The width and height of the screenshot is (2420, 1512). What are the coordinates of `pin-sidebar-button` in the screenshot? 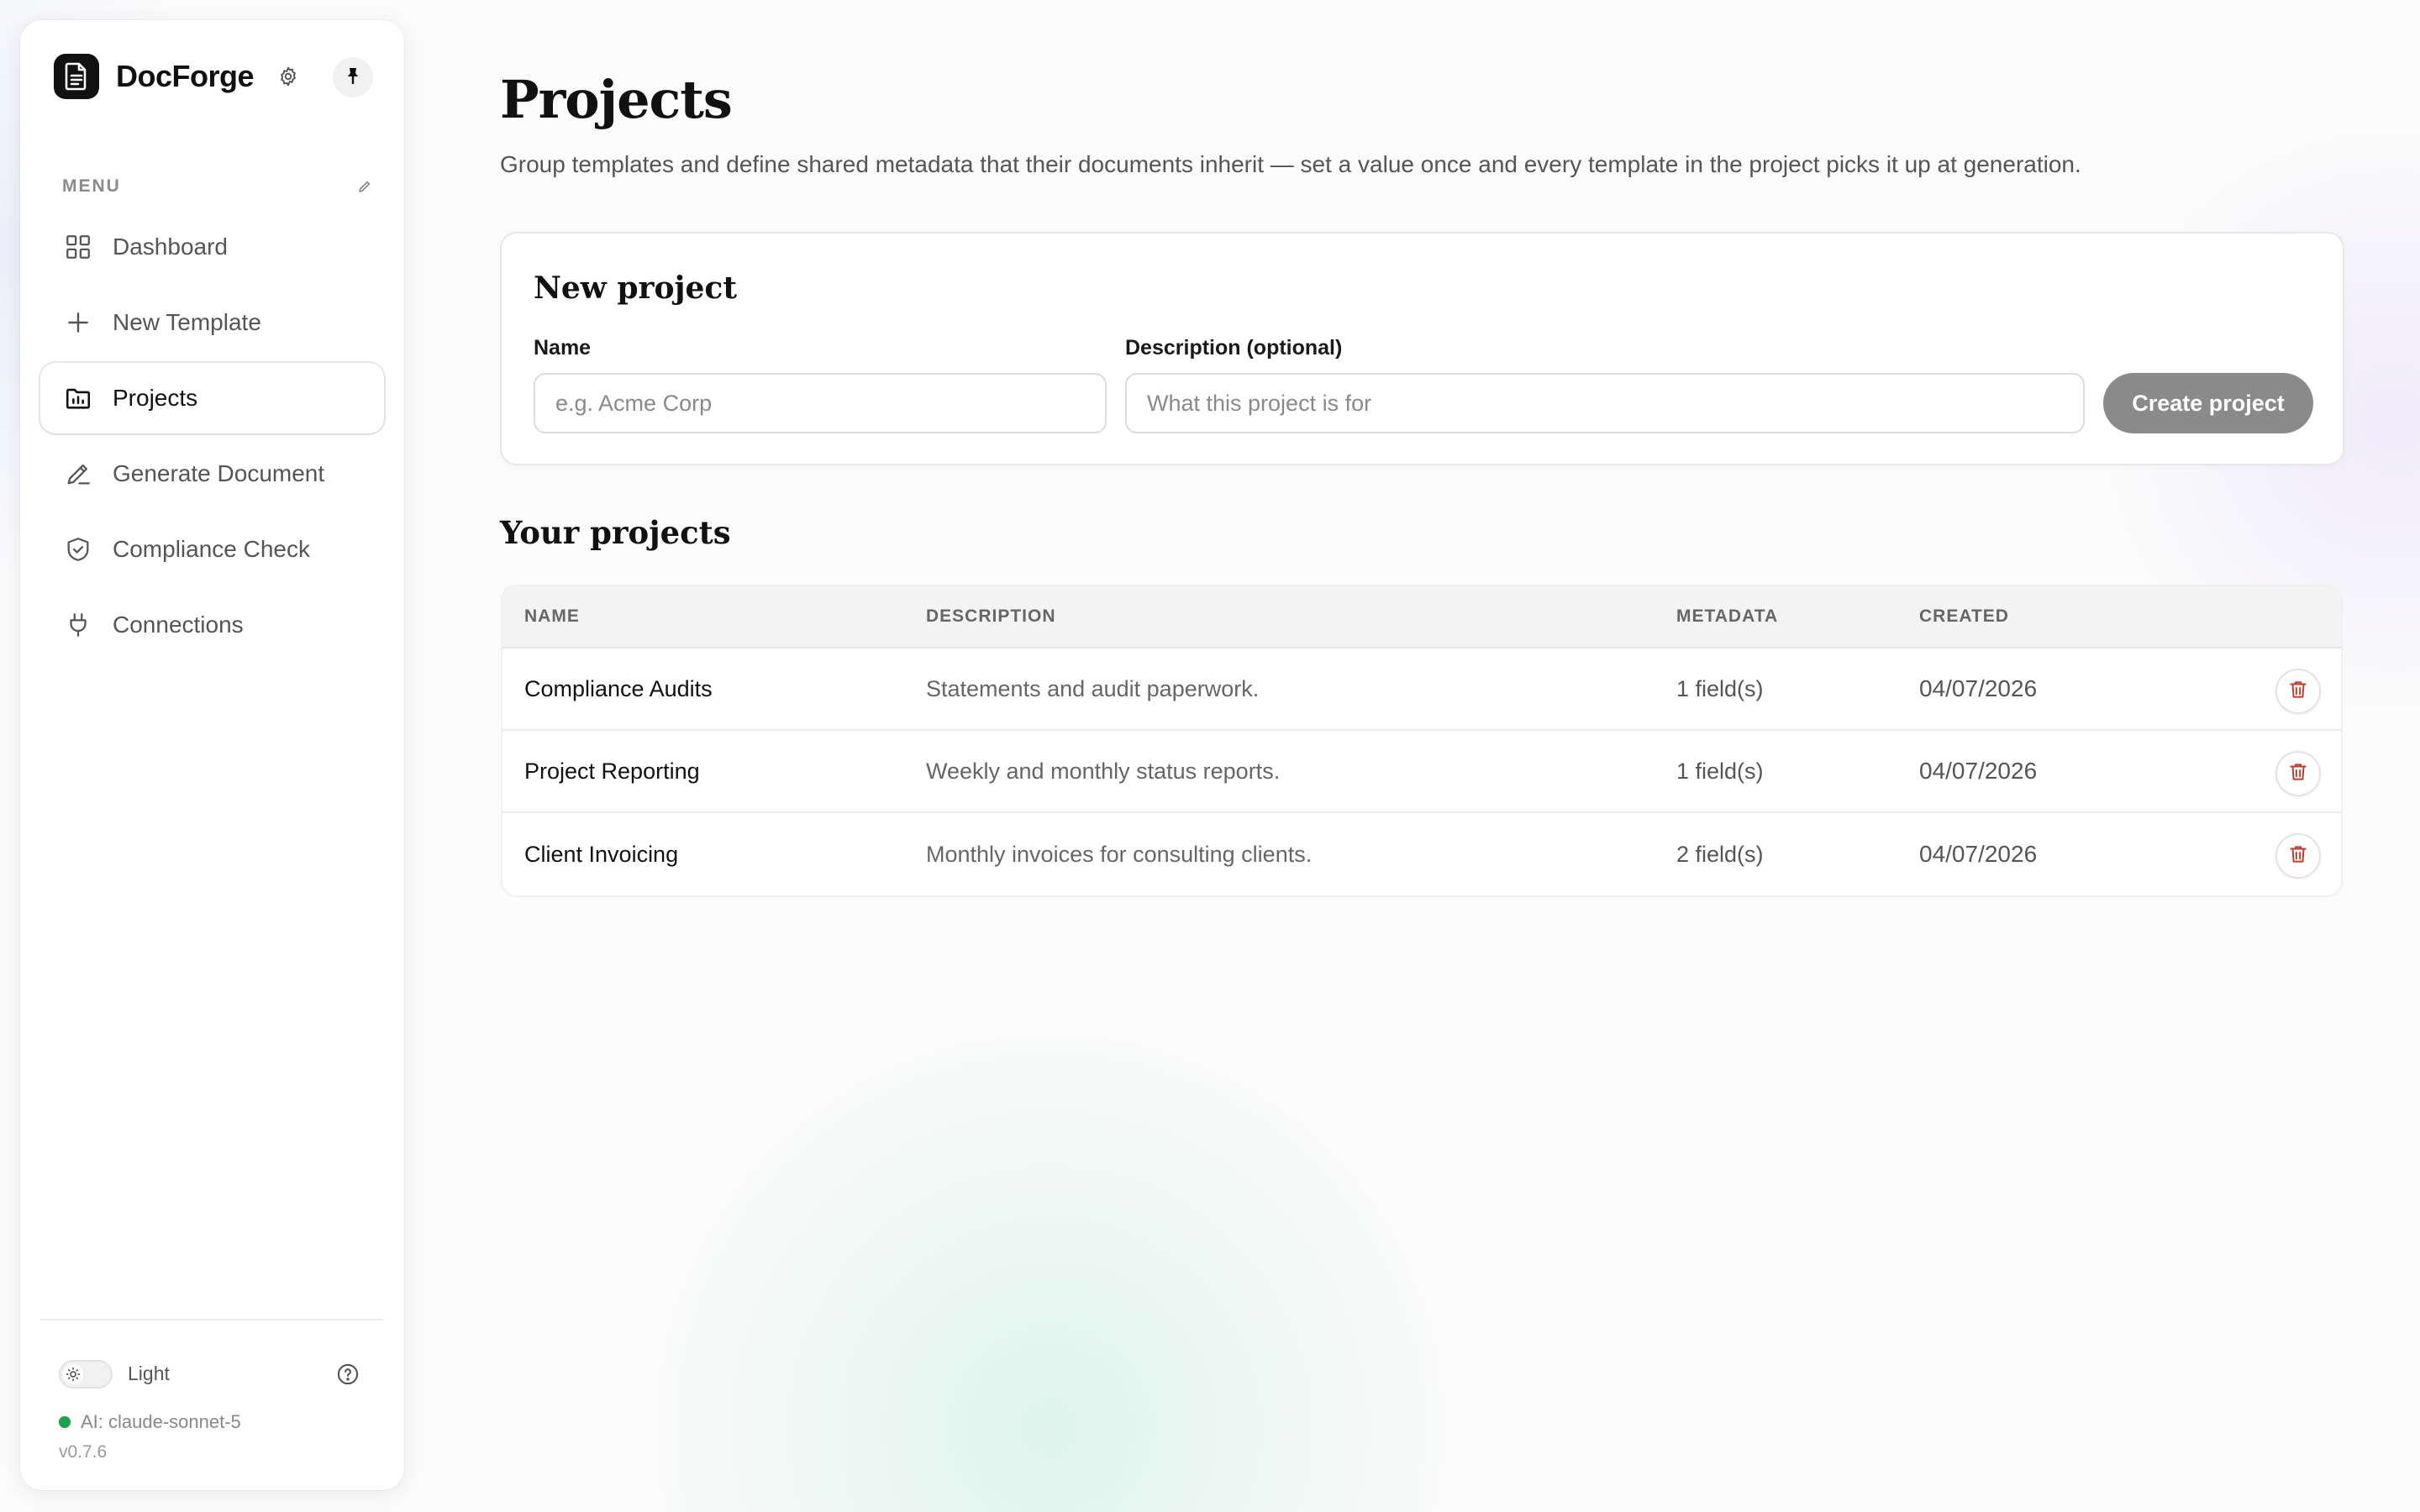 It's located at (353, 77).